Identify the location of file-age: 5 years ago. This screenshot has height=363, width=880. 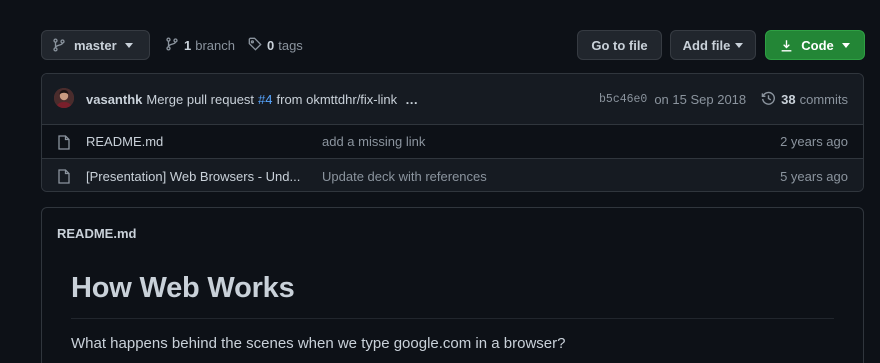
(814, 176).